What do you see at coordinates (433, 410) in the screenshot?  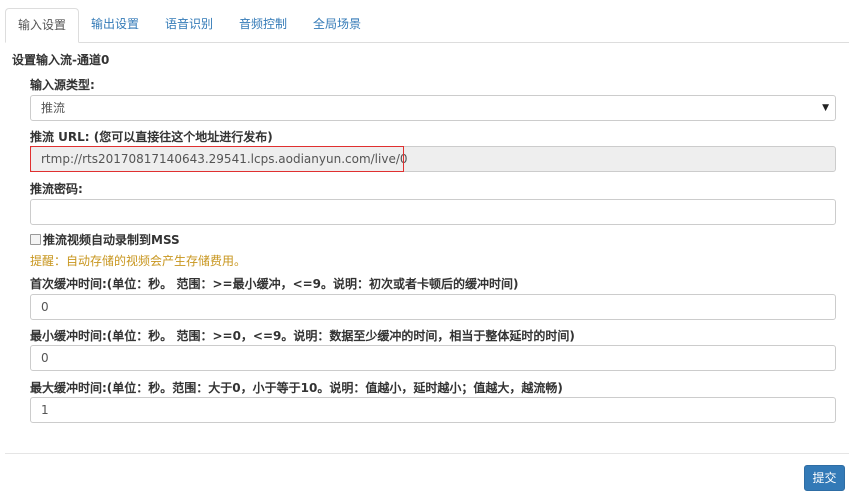 I see `max-buffer-field: 1` at bounding box center [433, 410].